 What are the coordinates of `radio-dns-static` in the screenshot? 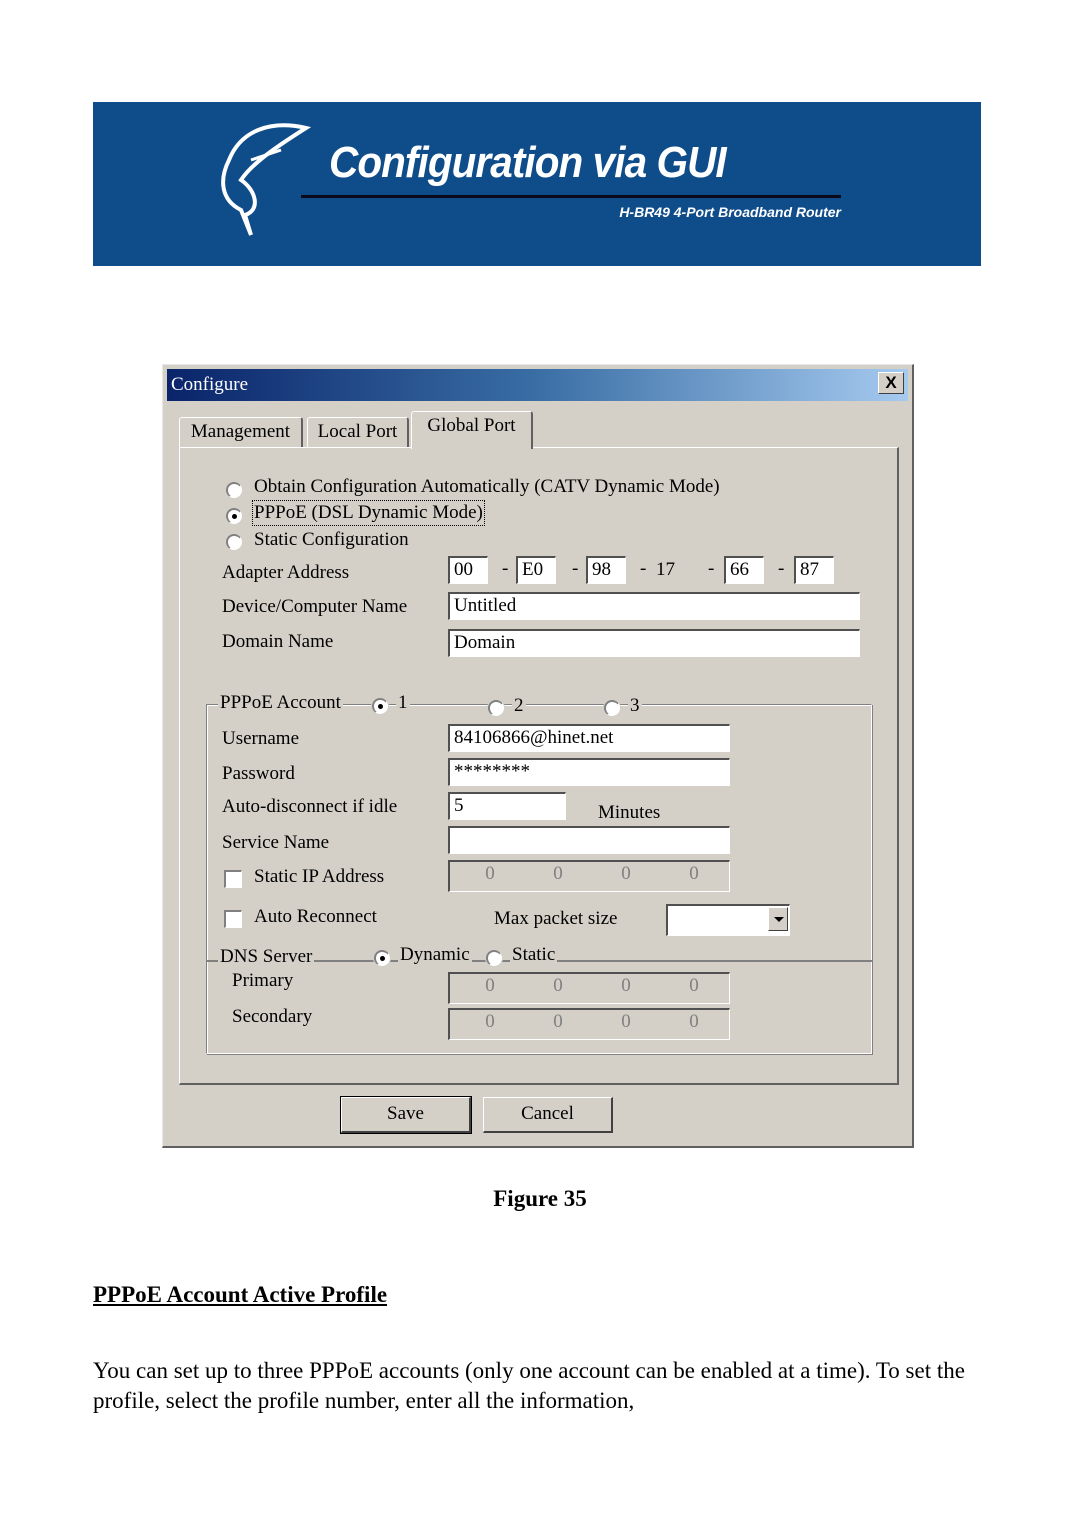 It's located at (494, 958).